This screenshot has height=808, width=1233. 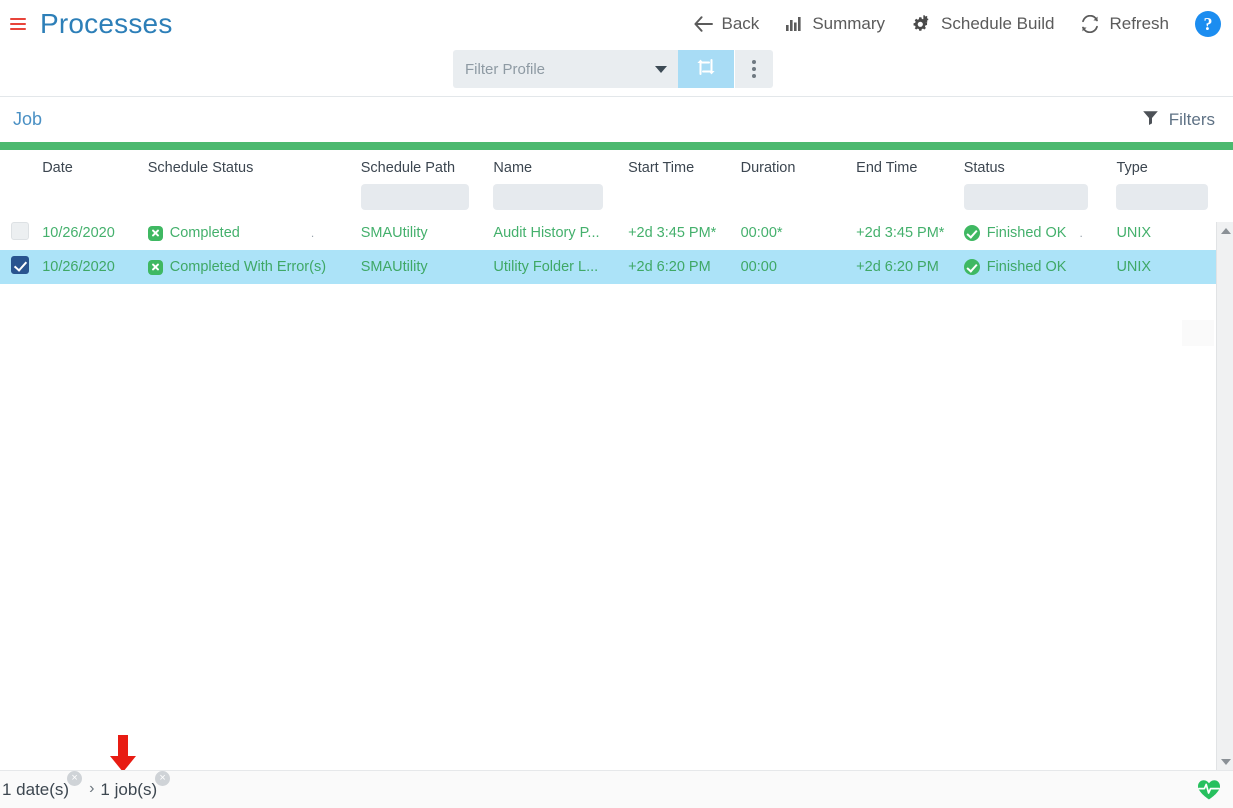 I want to click on refresh-label: Refresh, so click(x=1139, y=23).